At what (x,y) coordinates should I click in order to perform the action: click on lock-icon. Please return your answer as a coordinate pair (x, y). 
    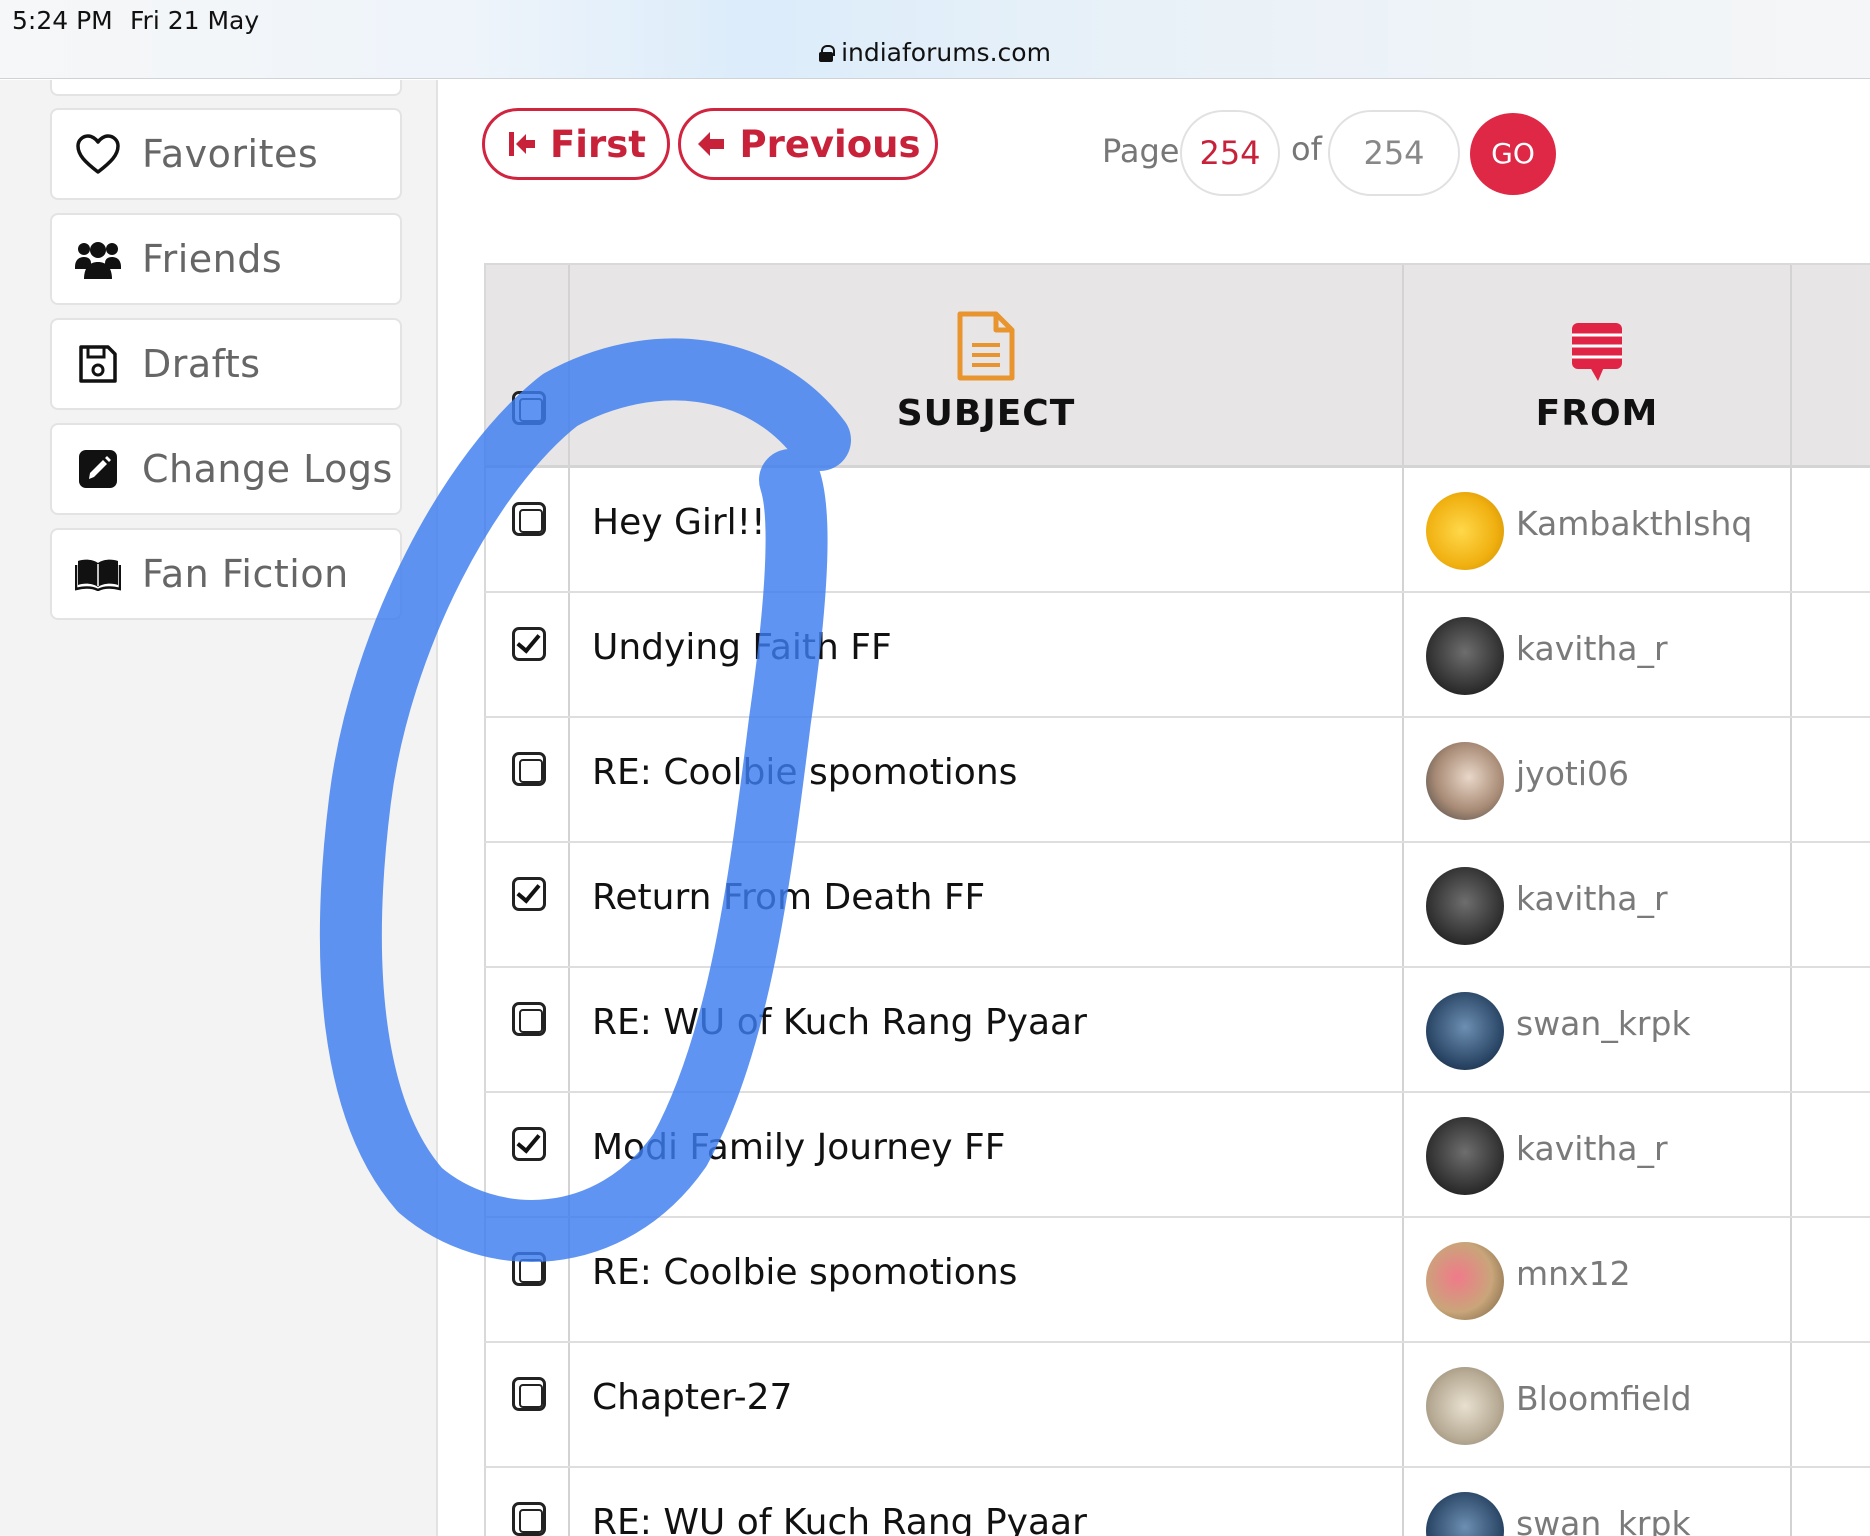
    Looking at the image, I should click on (827, 53).